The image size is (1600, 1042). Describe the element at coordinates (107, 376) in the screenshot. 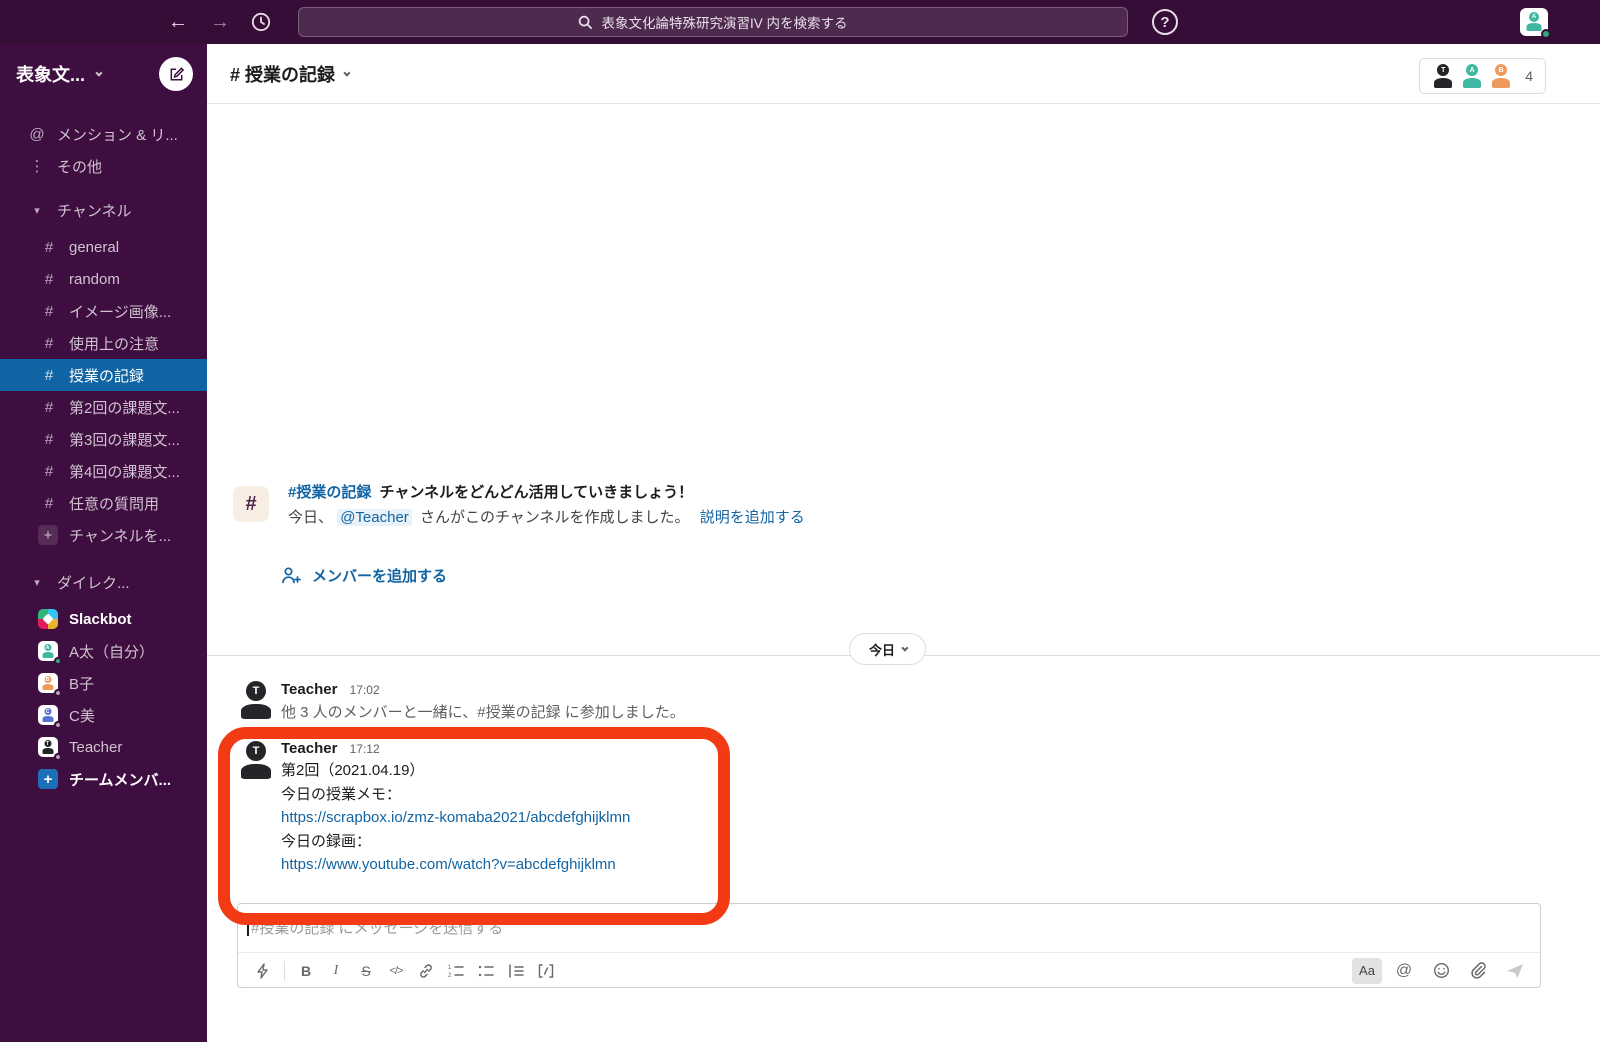

I see `channel-label: 授業の記録` at that location.